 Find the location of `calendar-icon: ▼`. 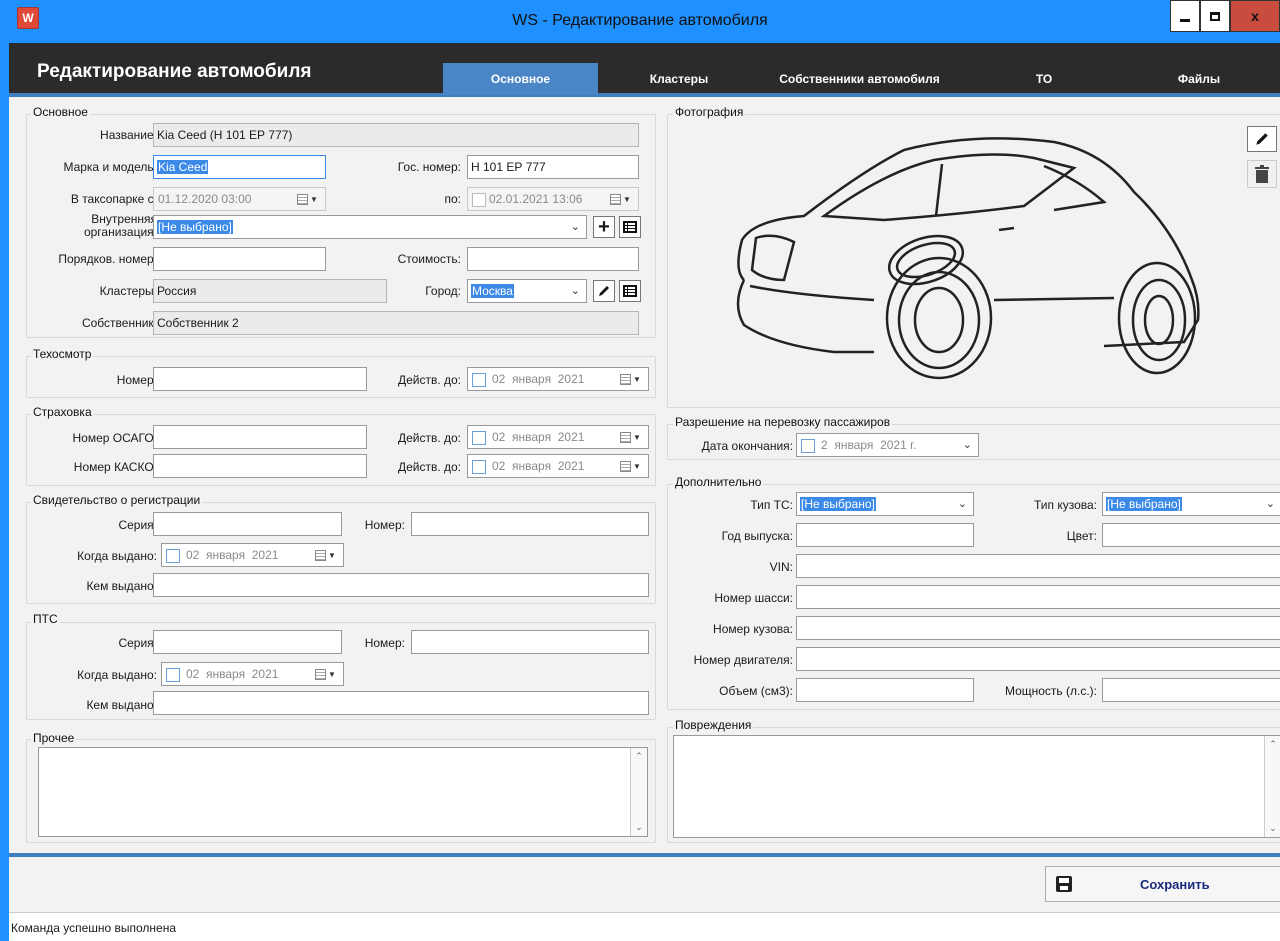

calendar-icon: ▼ is located at coordinates (631, 466).